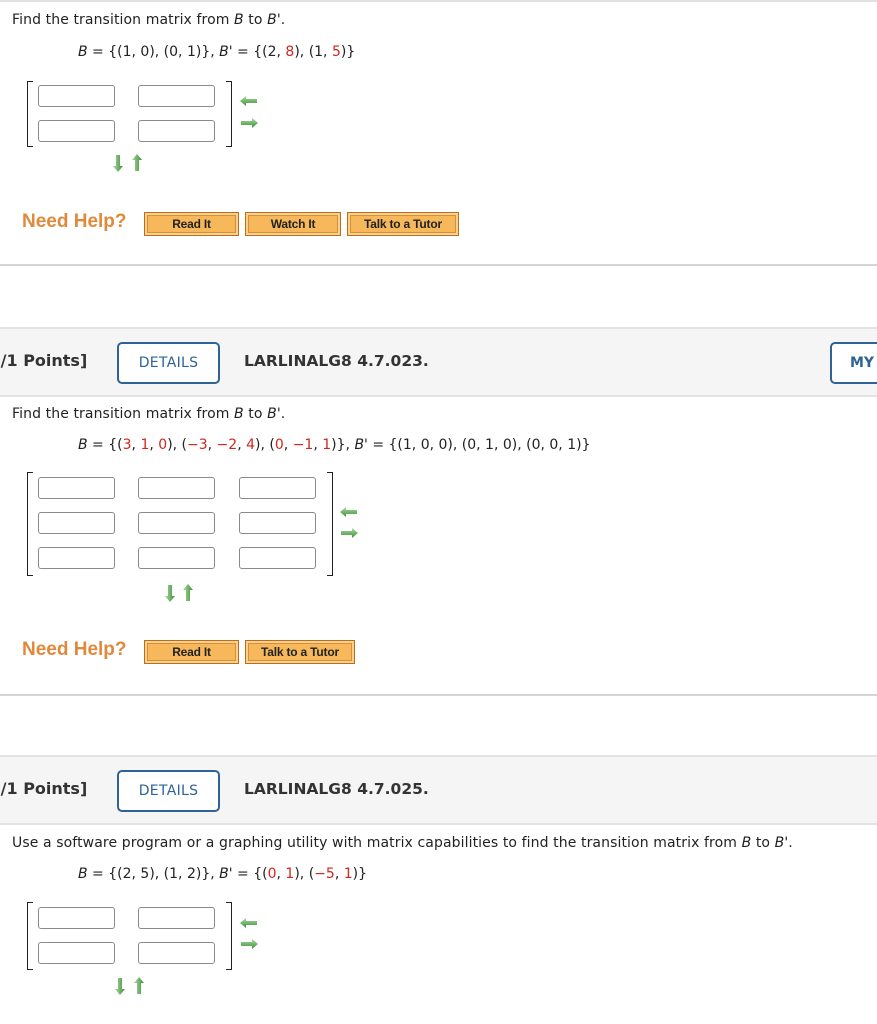 The height and width of the screenshot is (1024, 877). Describe the element at coordinates (438, 1) in the screenshot. I see `top-divider` at that location.